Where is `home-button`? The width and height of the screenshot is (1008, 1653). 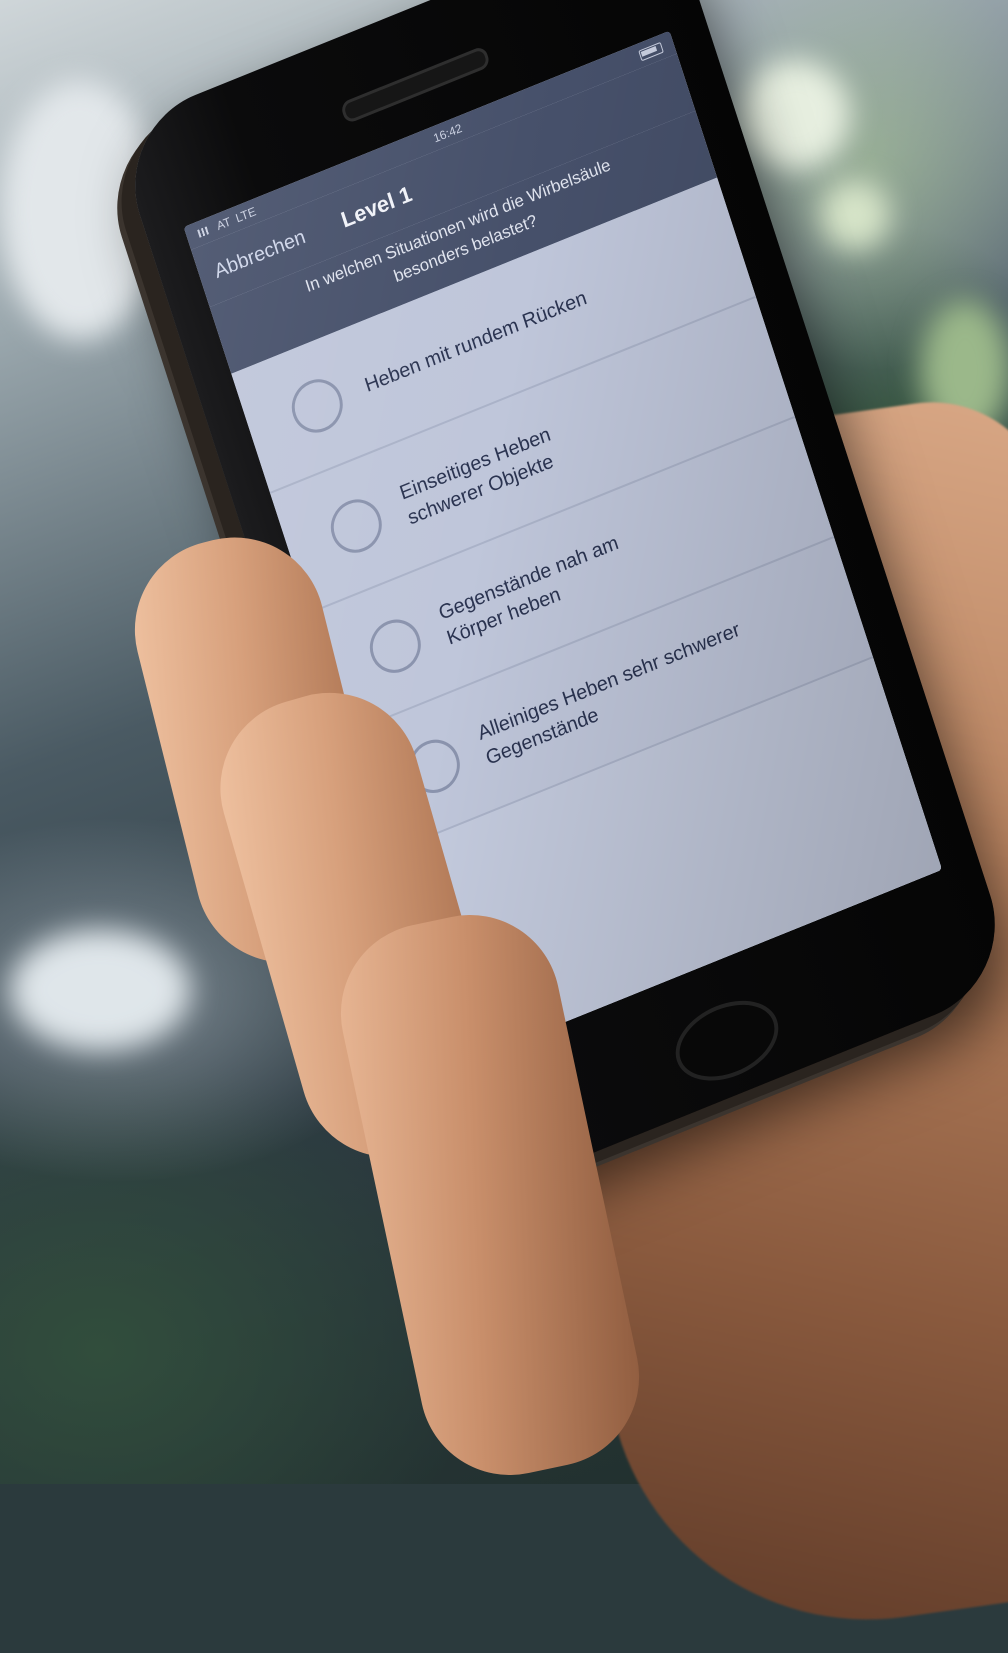 home-button is located at coordinates (727, 1041).